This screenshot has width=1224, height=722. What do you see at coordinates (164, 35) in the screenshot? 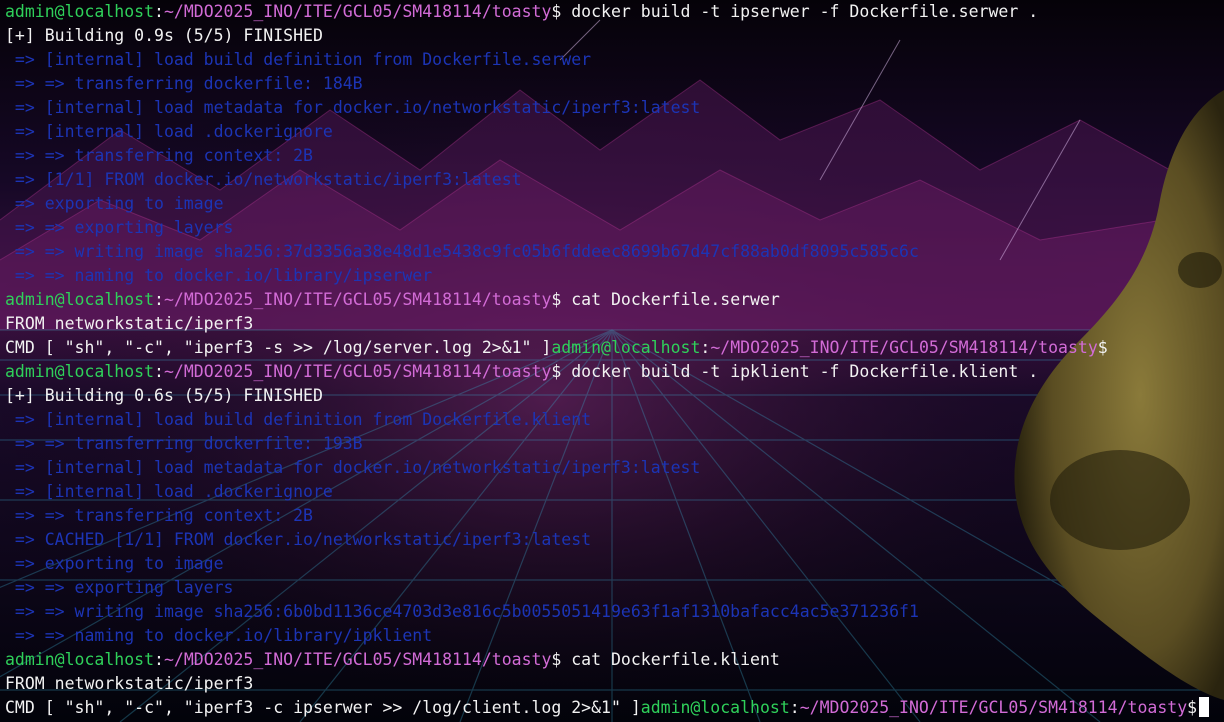
I see `build-status: [+] Building 0.9s (5/5) FINISHED` at bounding box center [164, 35].